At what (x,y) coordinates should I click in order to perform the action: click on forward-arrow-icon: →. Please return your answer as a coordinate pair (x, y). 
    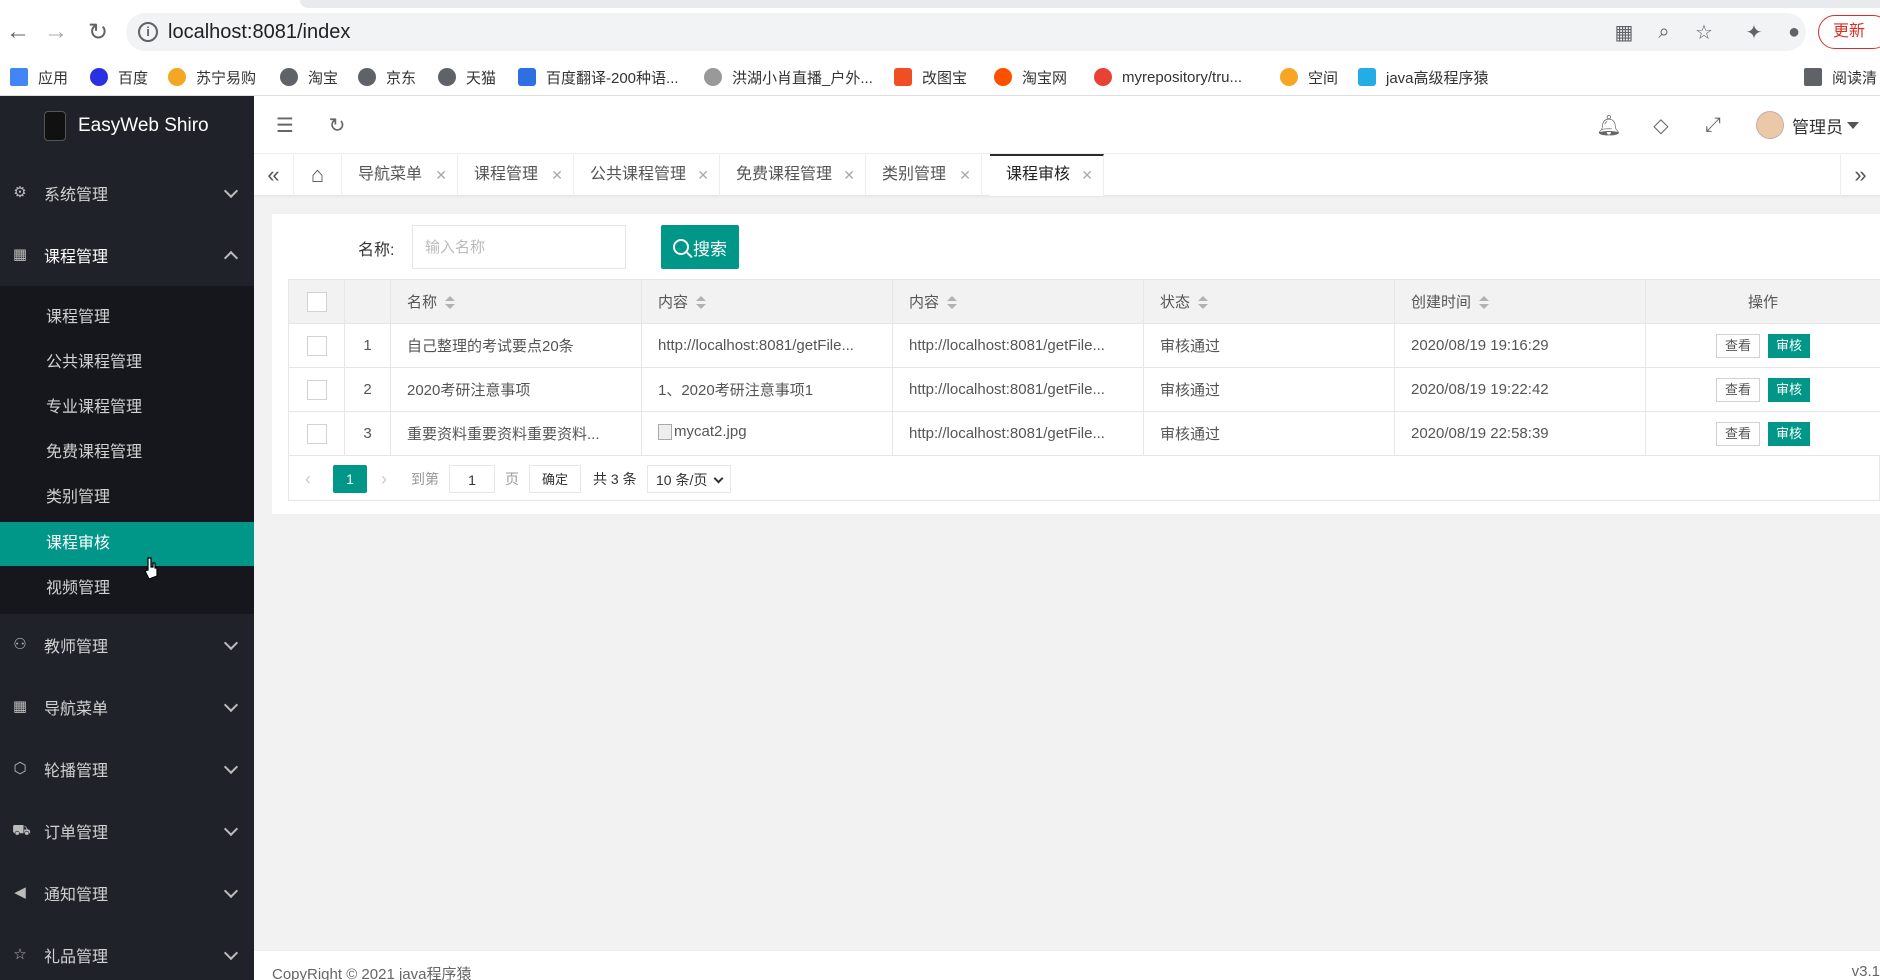
    Looking at the image, I should click on (56, 32).